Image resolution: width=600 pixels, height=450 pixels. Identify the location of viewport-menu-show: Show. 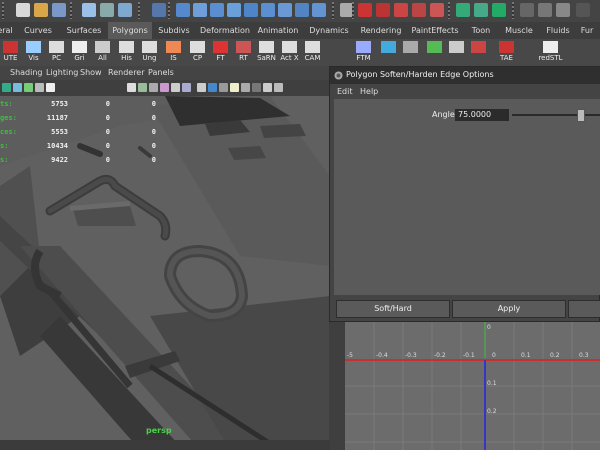
(91, 72).